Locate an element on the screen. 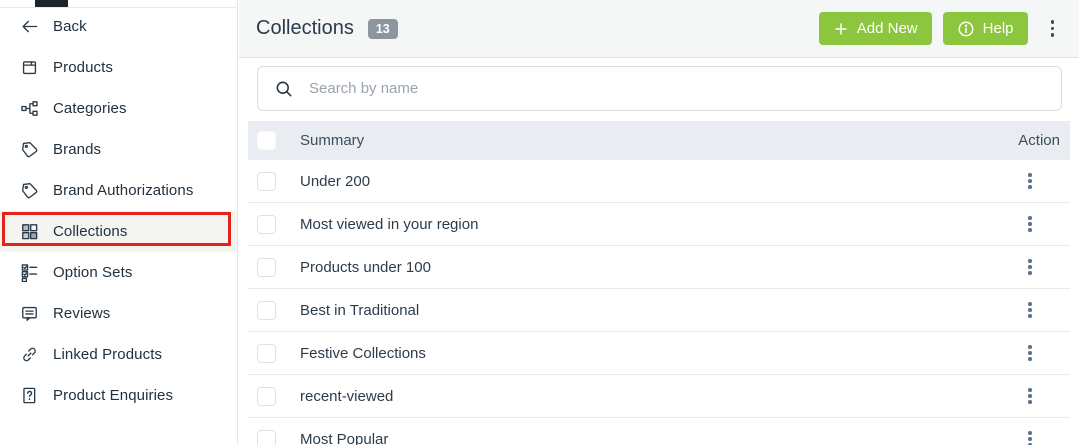  column-header-action: Action is located at coordinates (1039, 140).